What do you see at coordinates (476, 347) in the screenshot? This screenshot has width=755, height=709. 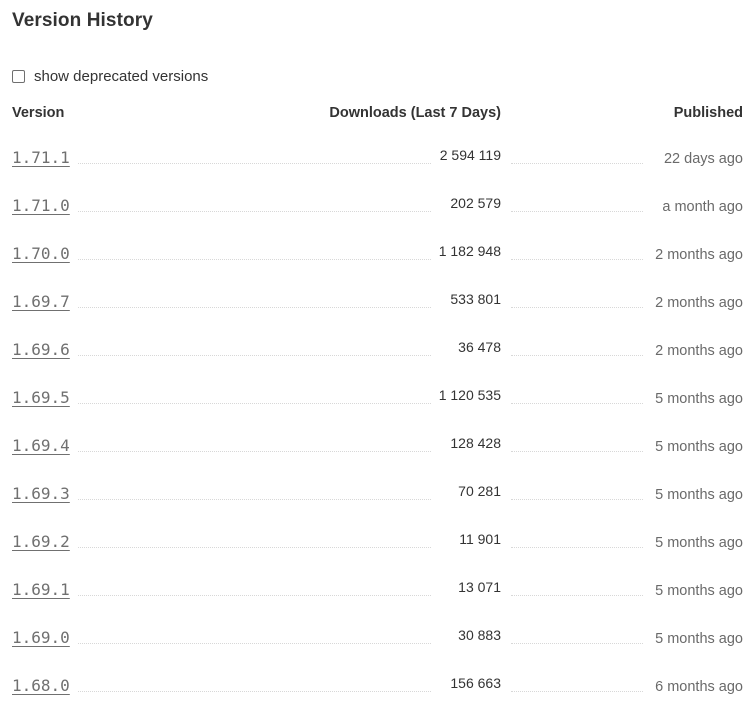 I see `downloads-count: 36 478` at bounding box center [476, 347].